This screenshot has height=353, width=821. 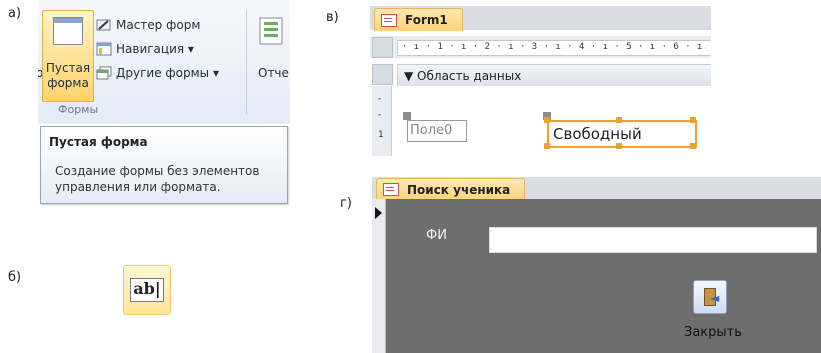 What do you see at coordinates (469, 76) in the screenshot?
I see `section-label: Область данных` at bounding box center [469, 76].